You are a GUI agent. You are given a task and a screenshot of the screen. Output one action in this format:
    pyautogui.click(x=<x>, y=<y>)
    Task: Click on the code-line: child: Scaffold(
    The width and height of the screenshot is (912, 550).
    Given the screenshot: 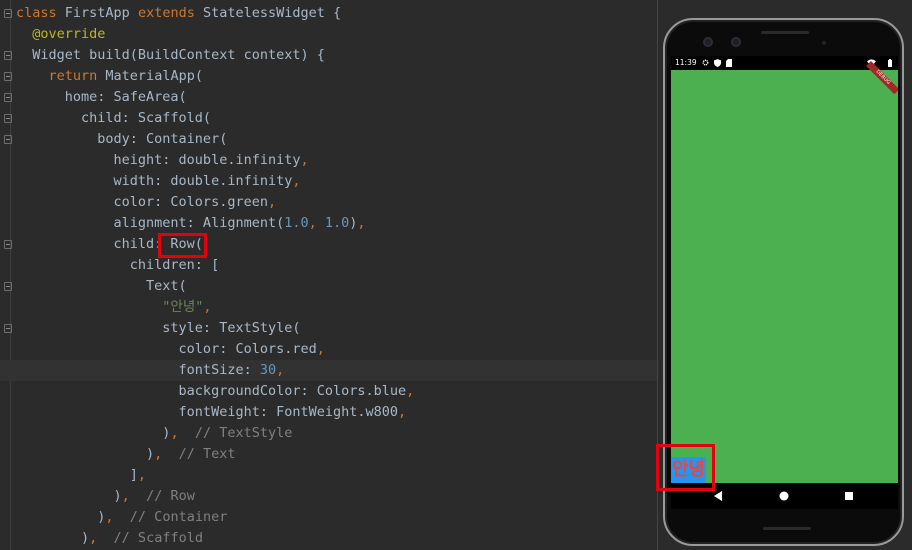 What is the action you would take?
    pyautogui.click(x=113, y=118)
    